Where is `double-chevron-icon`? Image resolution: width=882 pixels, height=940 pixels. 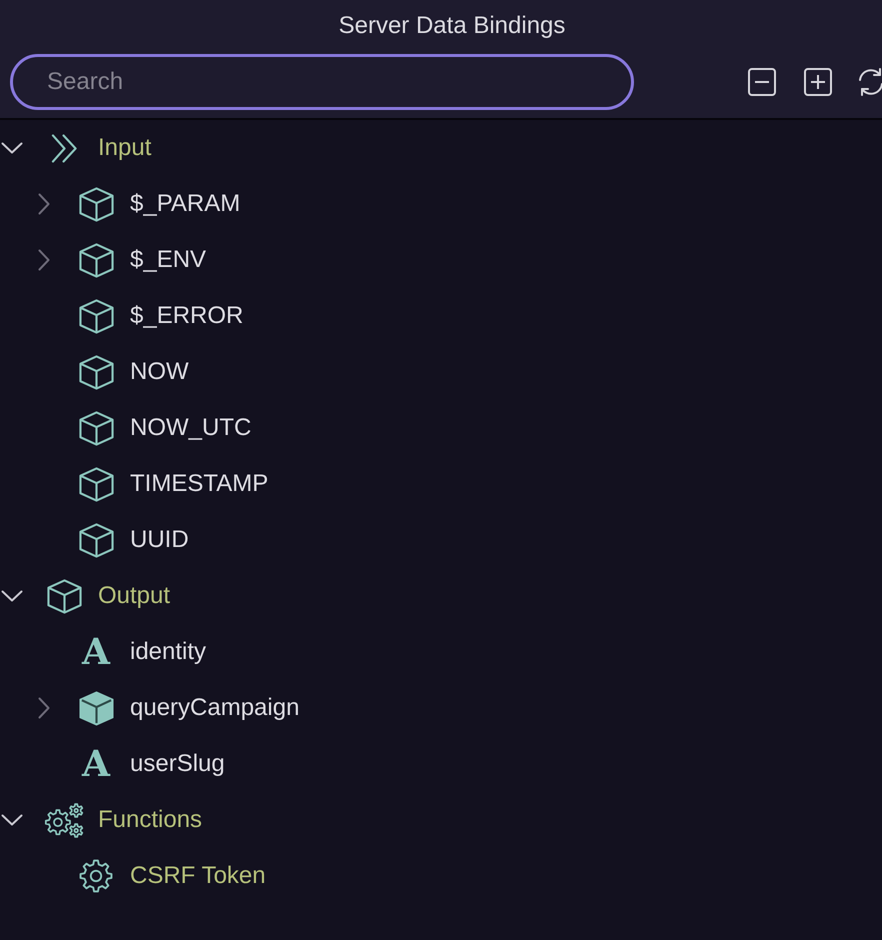
double-chevron-icon is located at coordinates (64, 148).